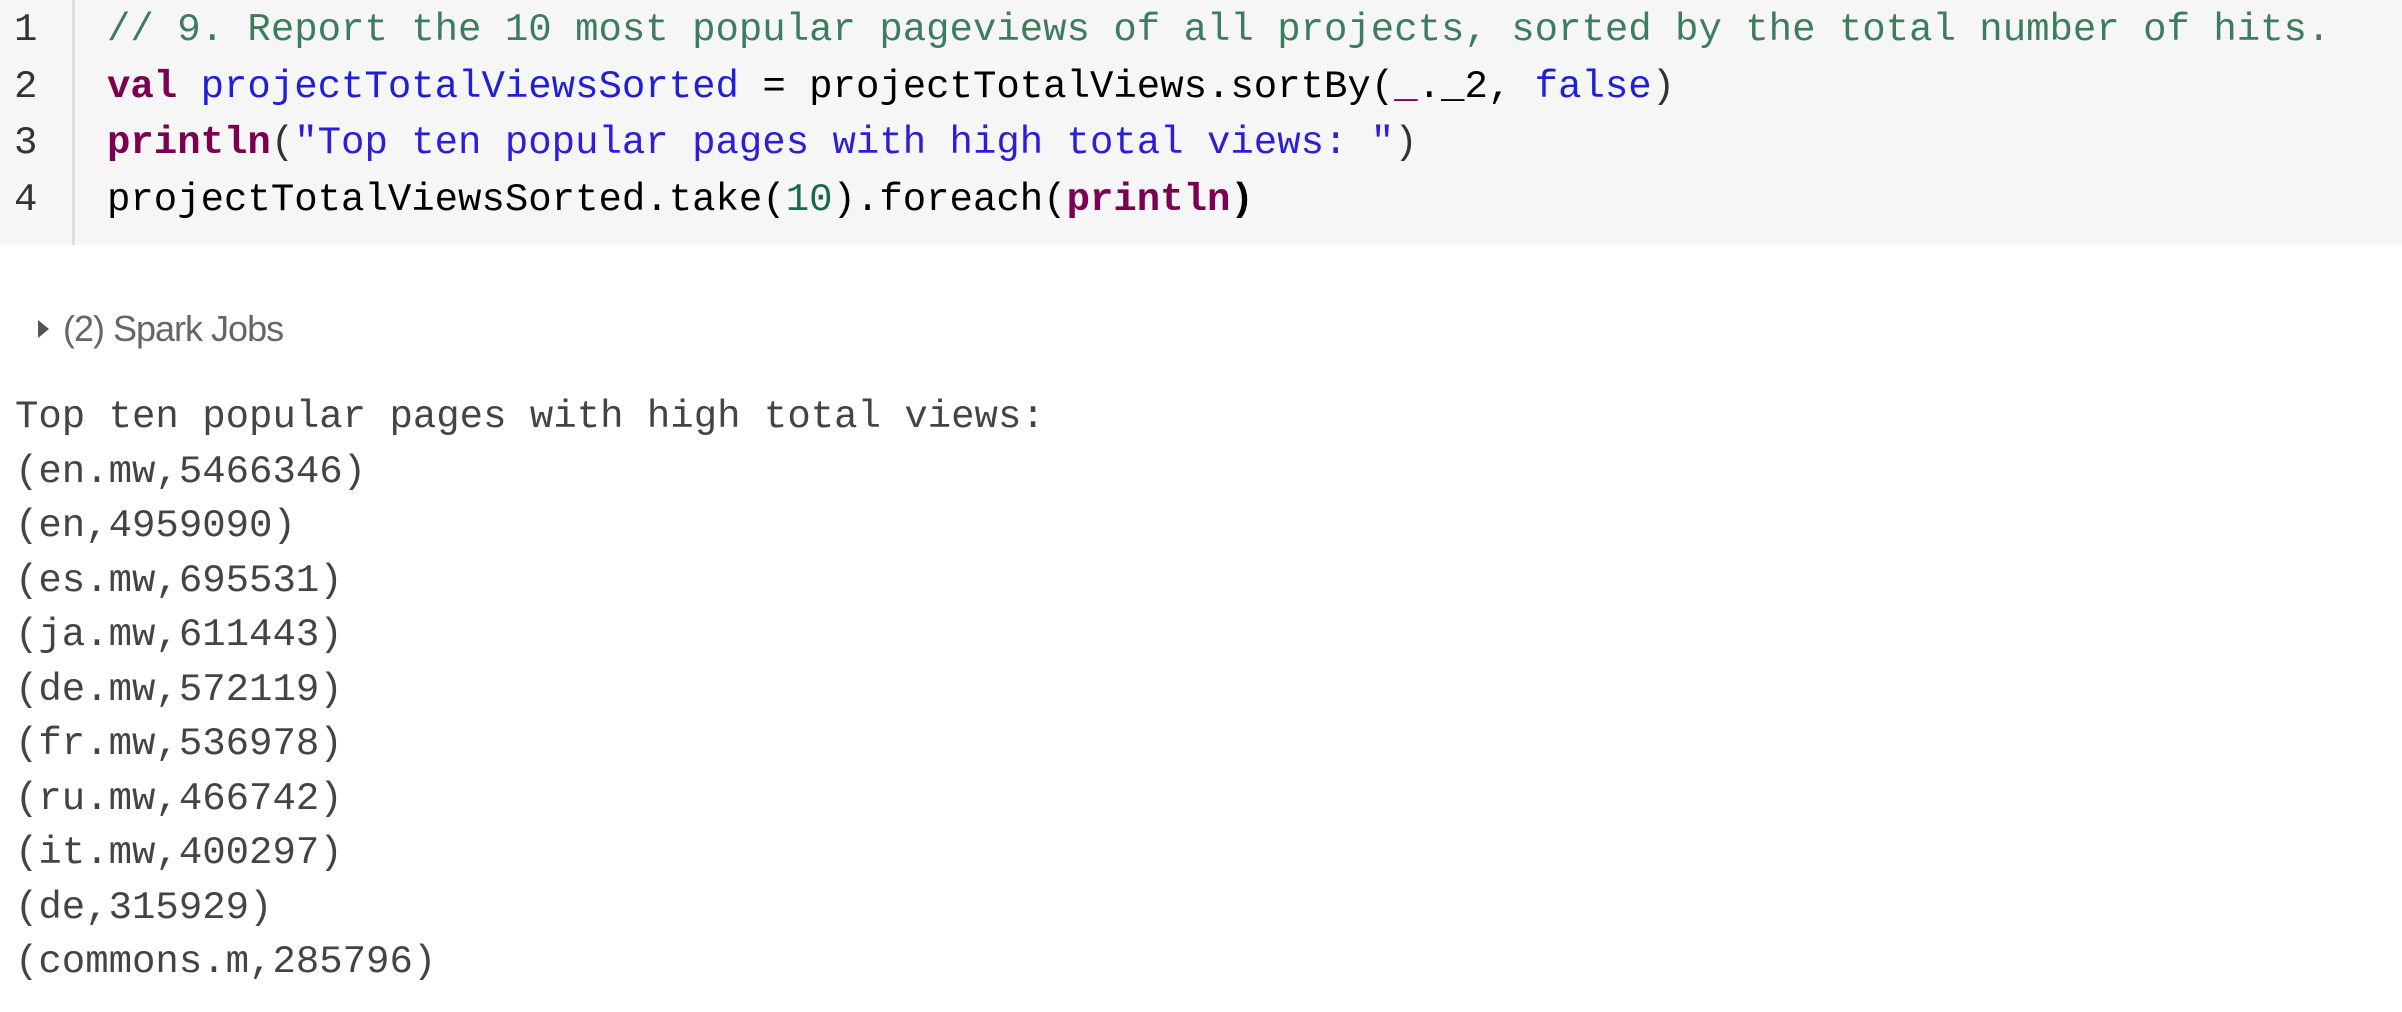  I want to click on line-number: 1, so click(26, 30).